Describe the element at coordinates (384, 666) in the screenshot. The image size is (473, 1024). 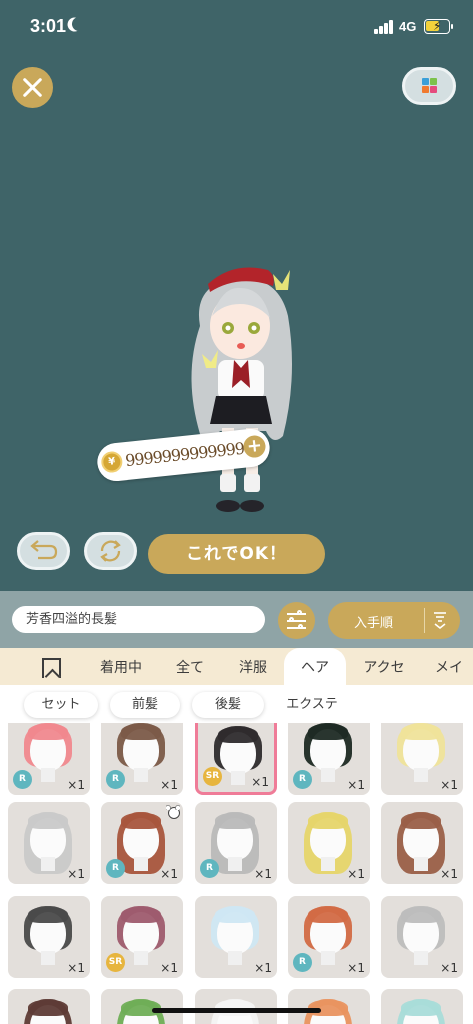
I see `tab-accessory: アクセ` at that location.